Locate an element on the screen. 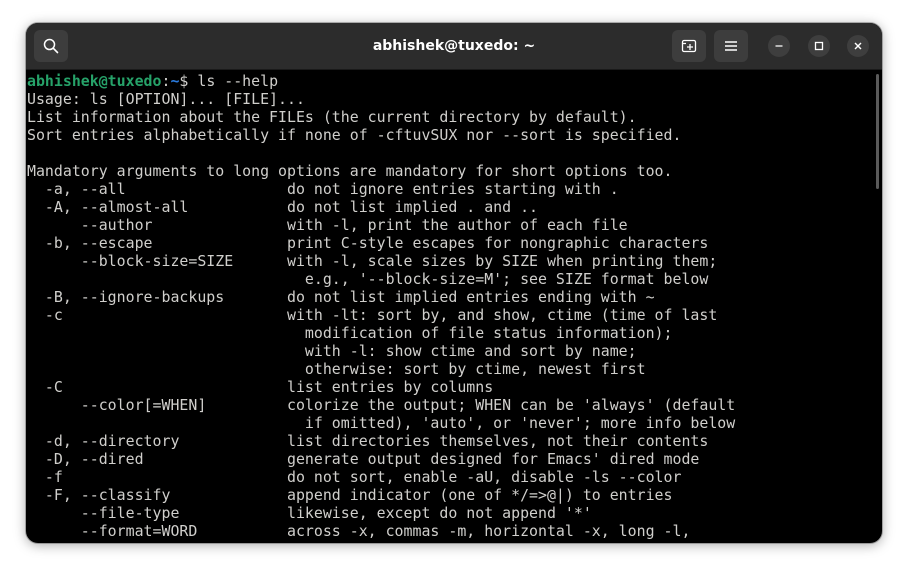  menu-button is located at coordinates (731, 46).